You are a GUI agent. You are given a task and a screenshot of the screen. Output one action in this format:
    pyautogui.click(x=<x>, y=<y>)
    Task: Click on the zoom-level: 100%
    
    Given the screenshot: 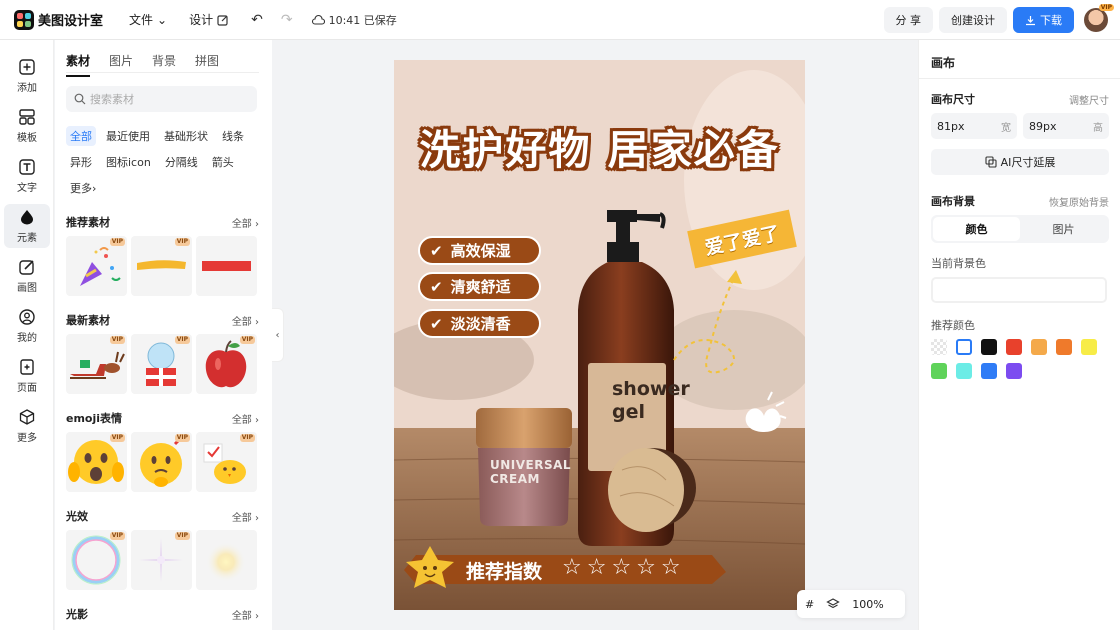 What is the action you would take?
    pyautogui.click(x=867, y=604)
    